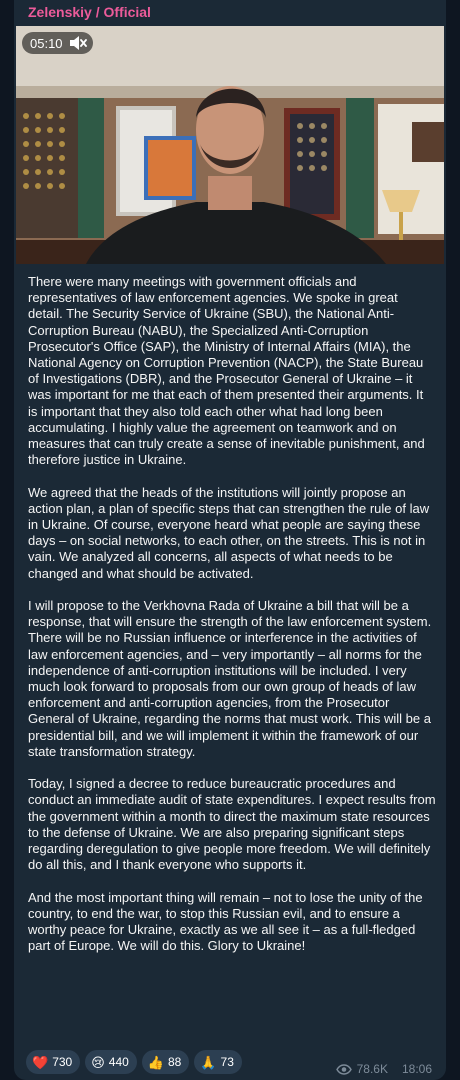 The height and width of the screenshot is (1080, 460). Describe the element at coordinates (227, 1062) in the screenshot. I see `reaction-count: 73` at that location.